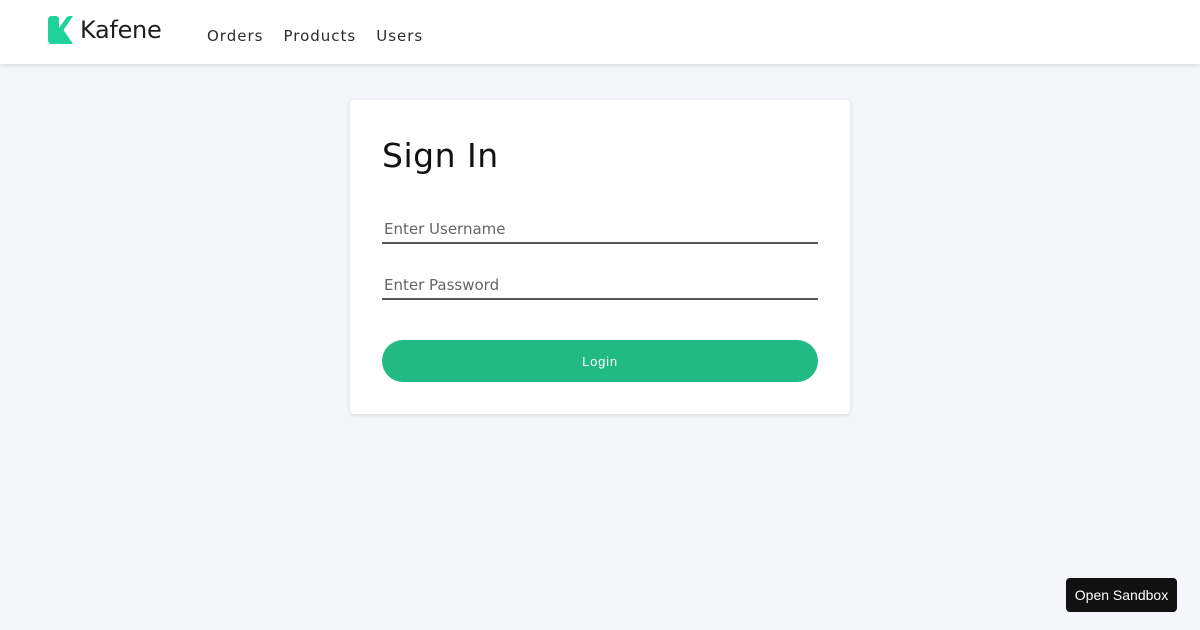  Describe the element at coordinates (399, 36) in the screenshot. I see `nav-users: Users` at that location.